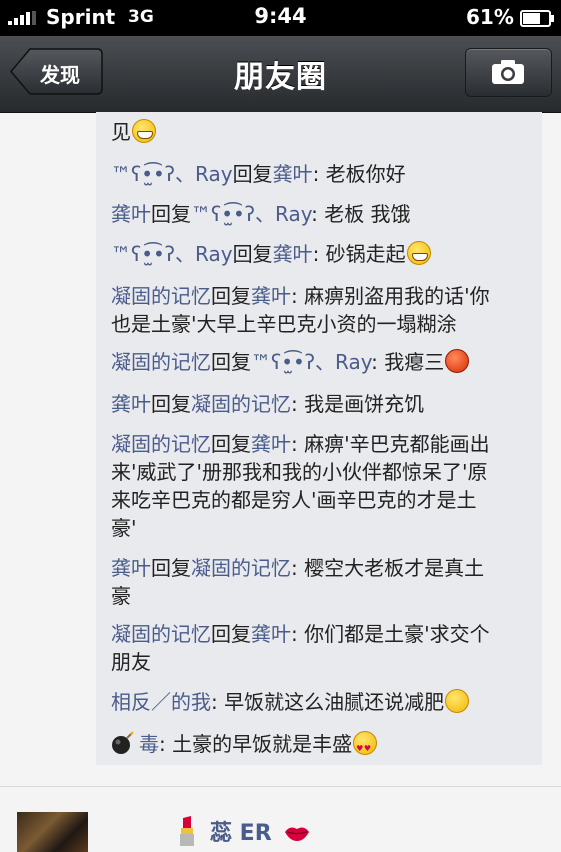 The image size is (561, 852). Describe the element at coordinates (359, 174) in the screenshot. I see `comment-text: : 老板你好` at that location.